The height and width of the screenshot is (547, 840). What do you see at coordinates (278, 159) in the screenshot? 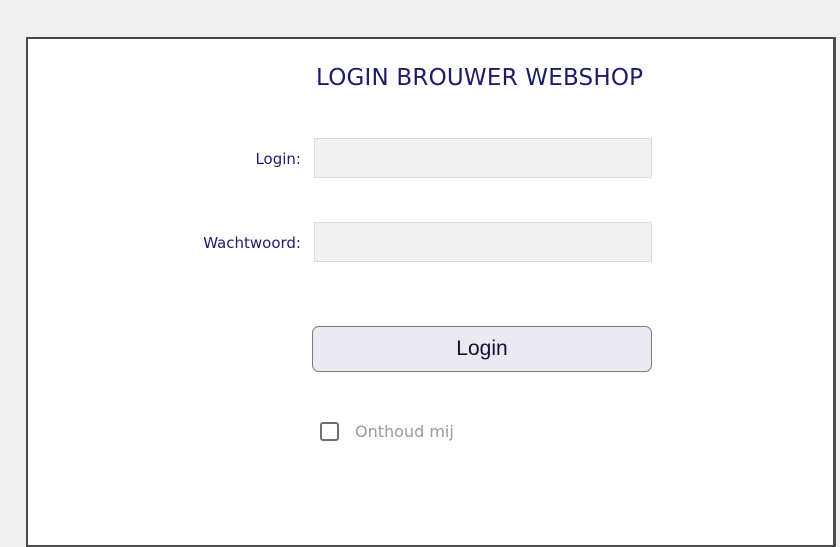
I see `login-label: Login:` at bounding box center [278, 159].